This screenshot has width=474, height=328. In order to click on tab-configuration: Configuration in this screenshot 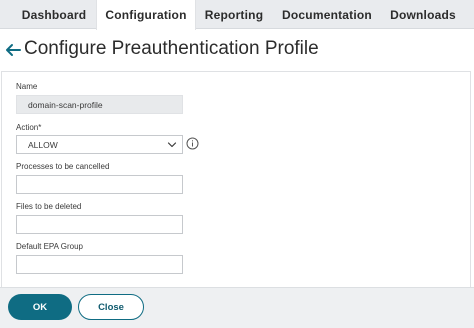, I will do `click(146, 15)`.